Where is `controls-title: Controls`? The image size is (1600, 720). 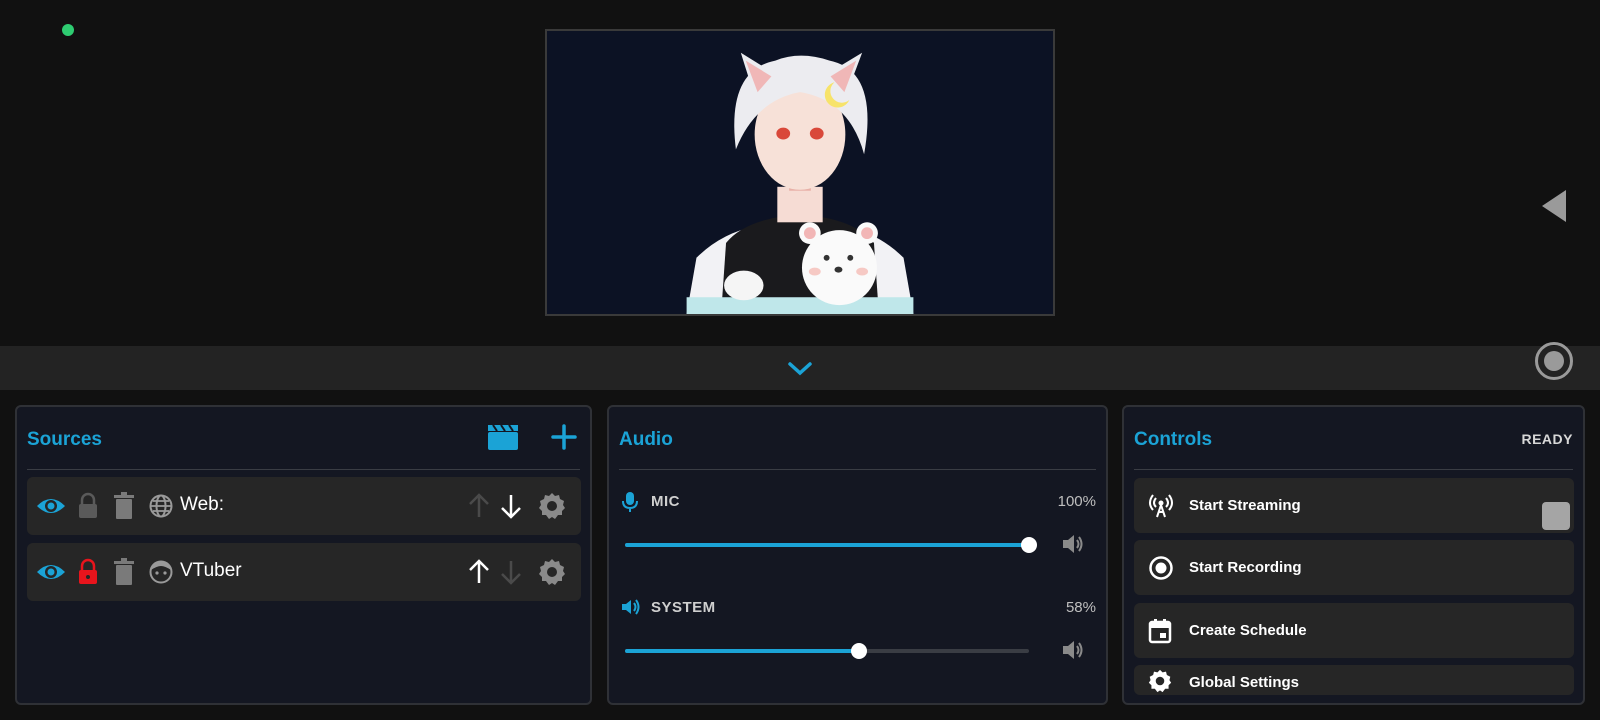
controls-title: Controls is located at coordinates (1173, 439).